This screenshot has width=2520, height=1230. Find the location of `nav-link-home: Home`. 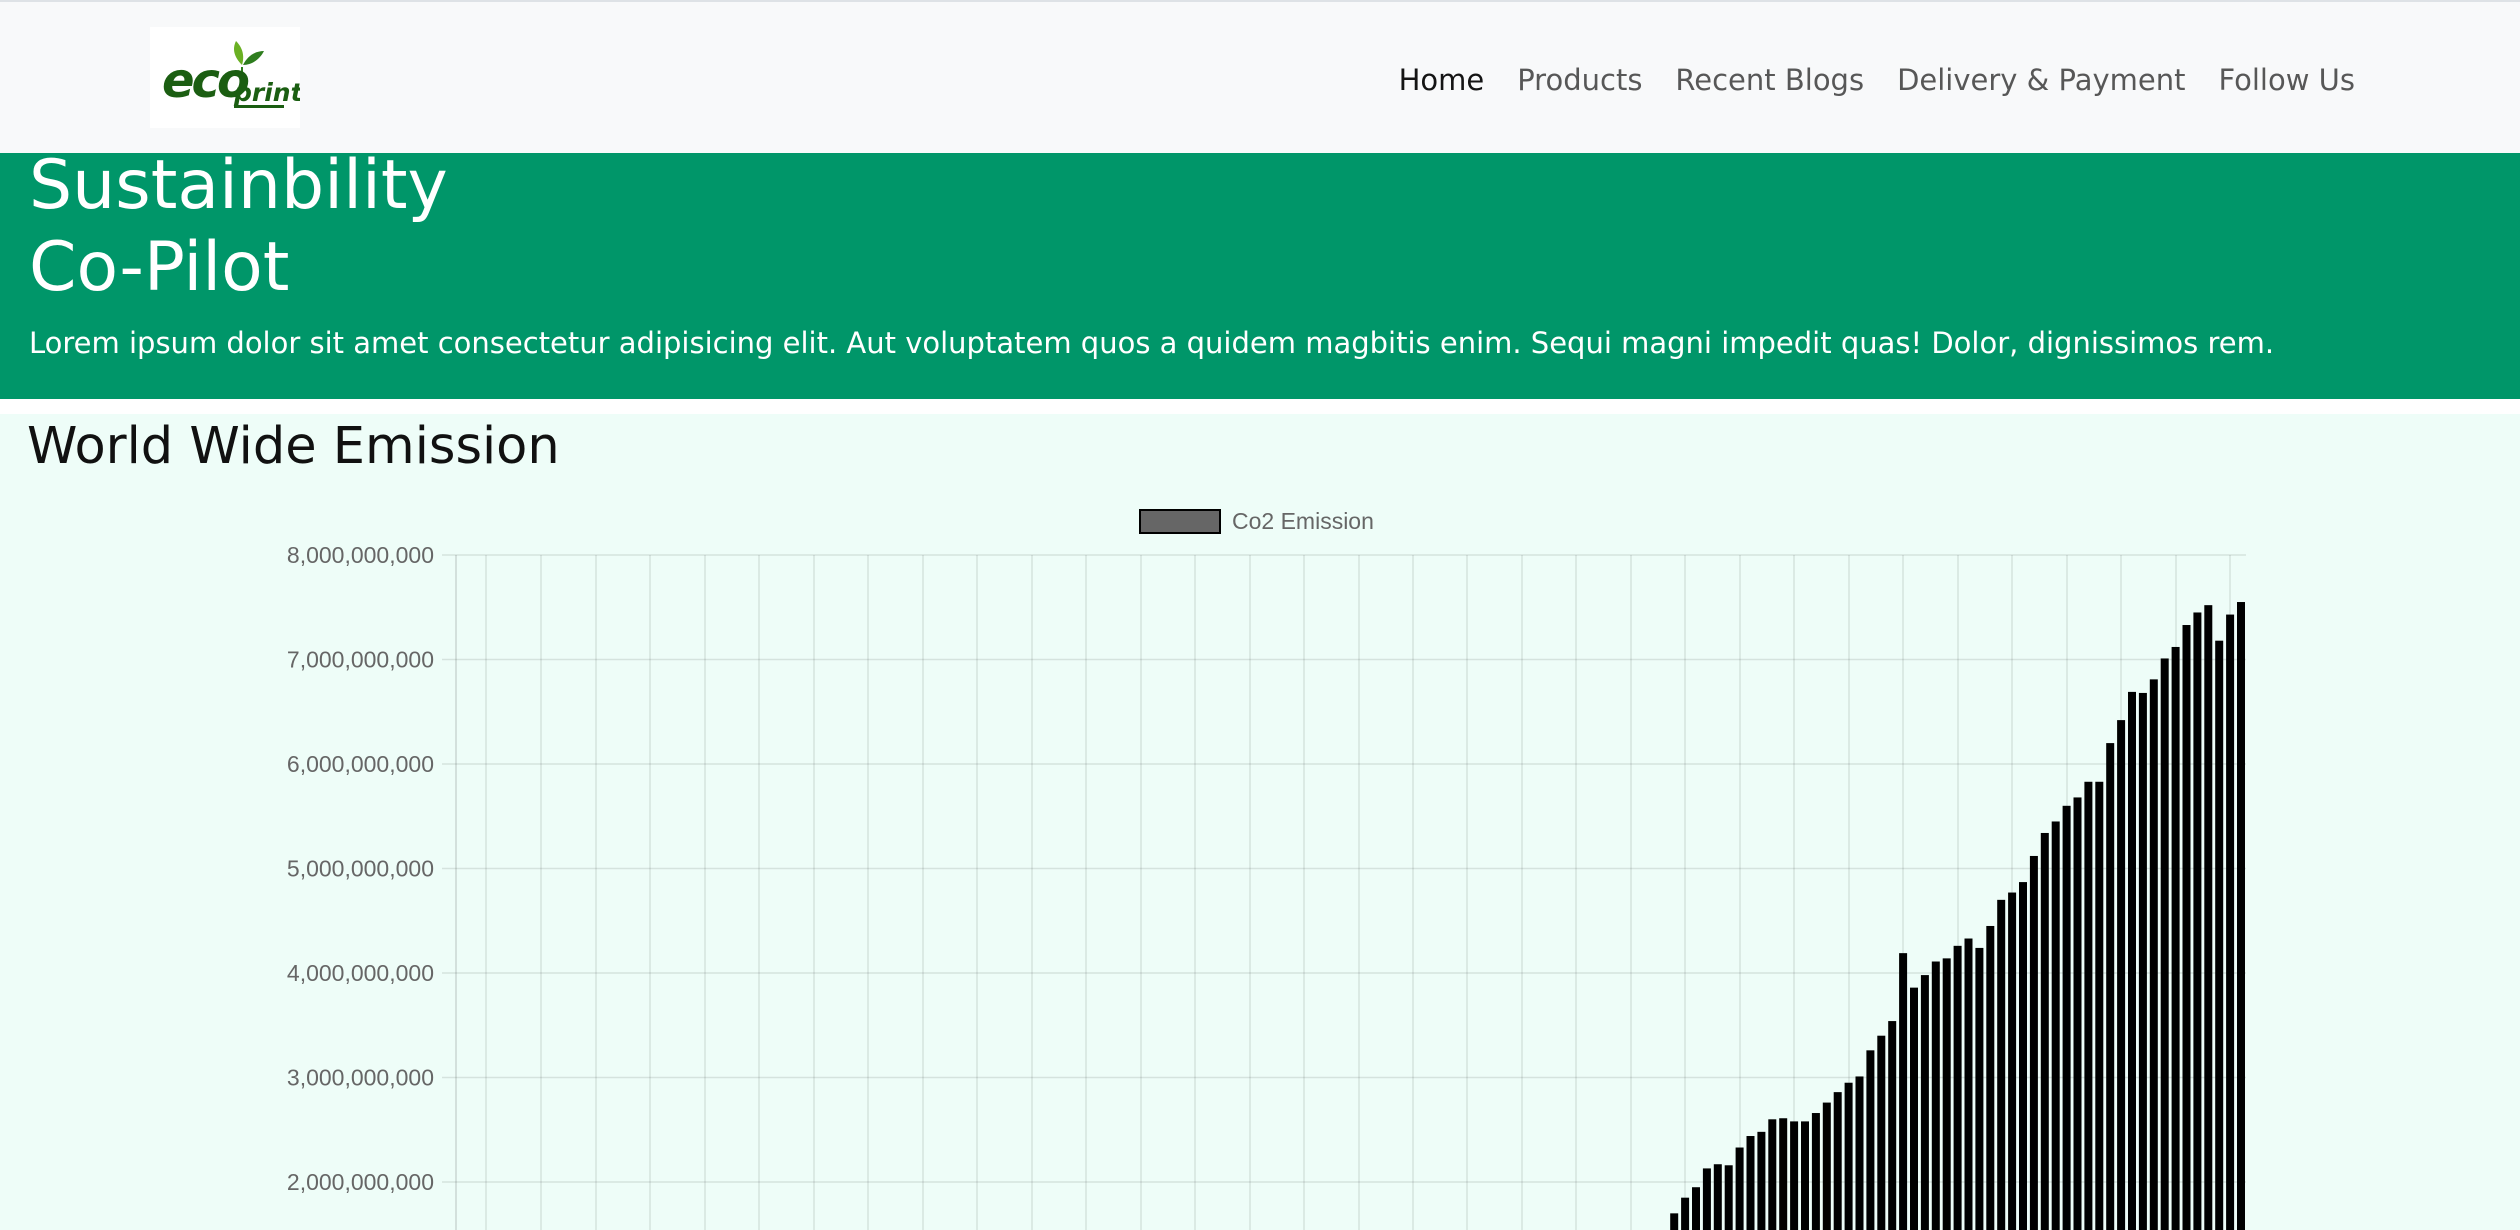

nav-link-home: Home is located at coordinates (1442, 80).